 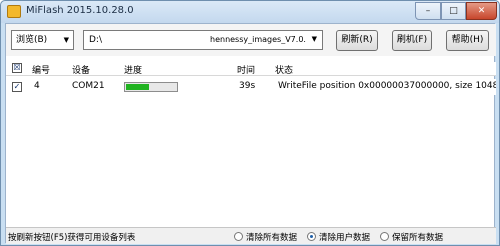 What do you see at coordinates (17, 68) in the screenshot?
I see `select-all-checkbox: ☒` at bounding box center [17, 68].